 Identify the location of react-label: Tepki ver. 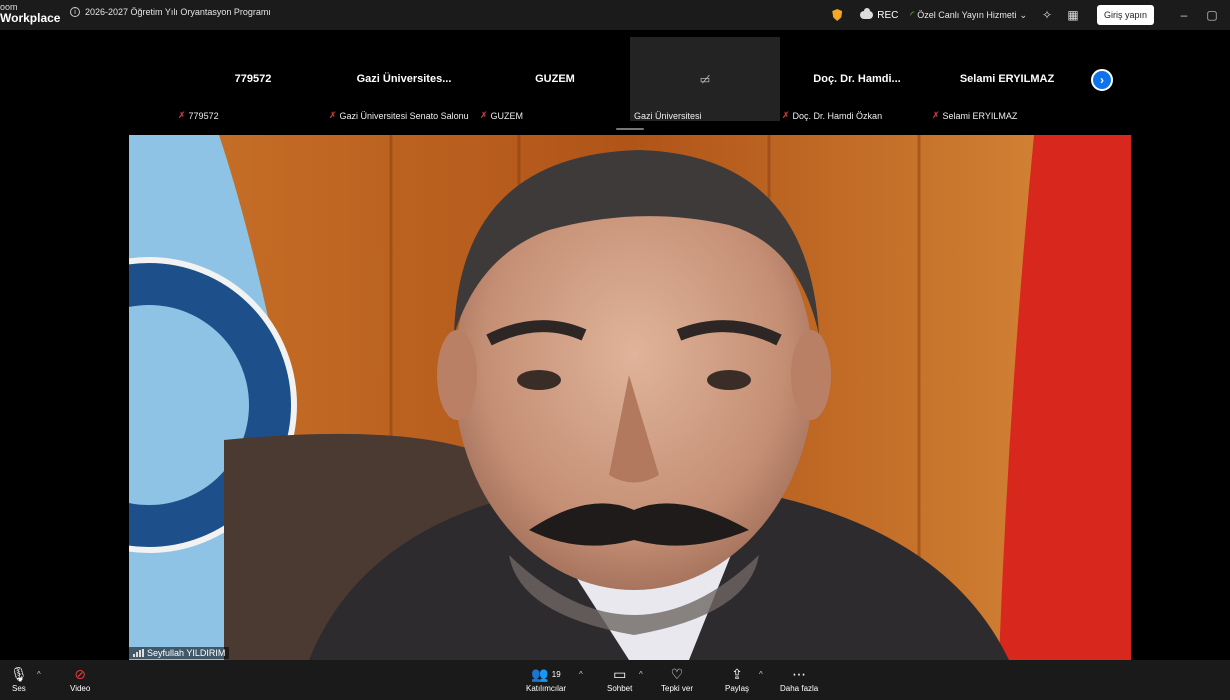
(677, 688).